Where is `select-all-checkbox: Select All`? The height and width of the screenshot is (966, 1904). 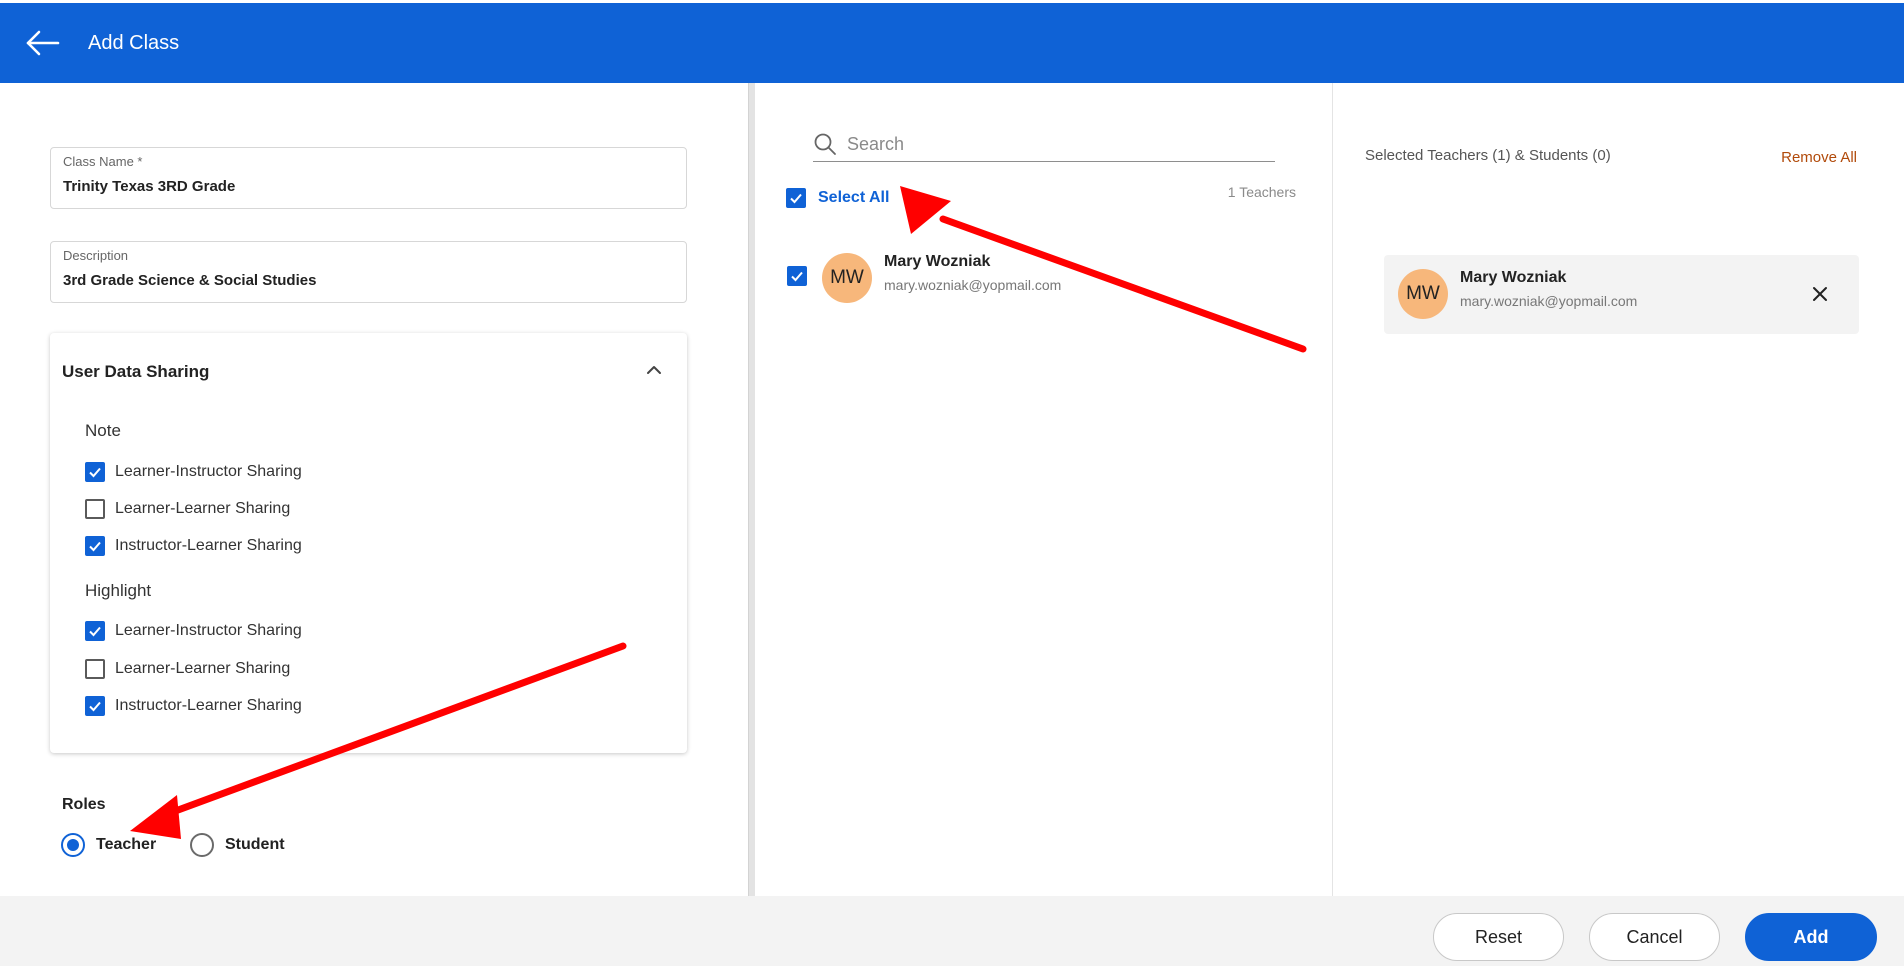
select-all-checkbox: Select All is located at coordinates (837, 198).